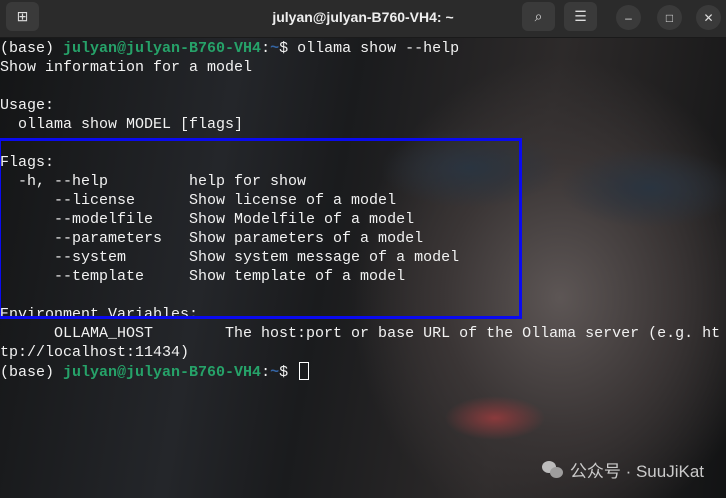  I want to click on output-line: --parameters Show parameters of a model, so click(212, 238).